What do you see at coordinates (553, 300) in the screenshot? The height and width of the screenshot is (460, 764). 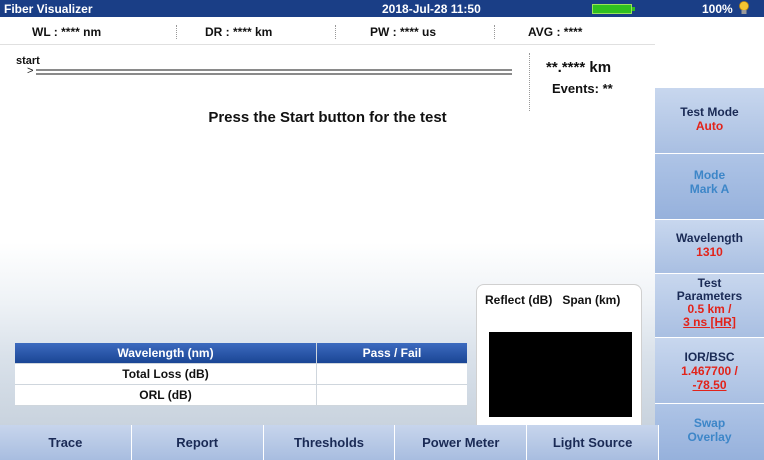 I see `reflect-span-header: Reflect (dB) Span (km)` at bounding box center [553, 300].